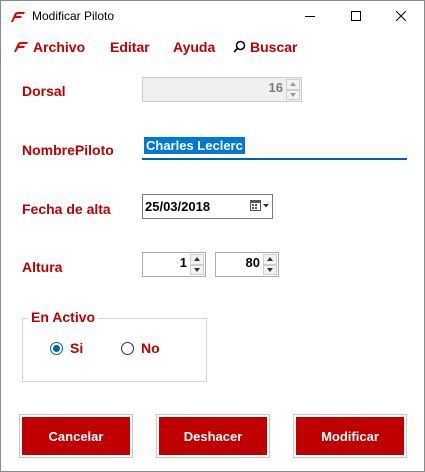 This screenshot has height=472, width=425. What do you see at coordinates (66, 348) in the screenshot?
I see `radio-si: Si` at bounding box center [66, 348].